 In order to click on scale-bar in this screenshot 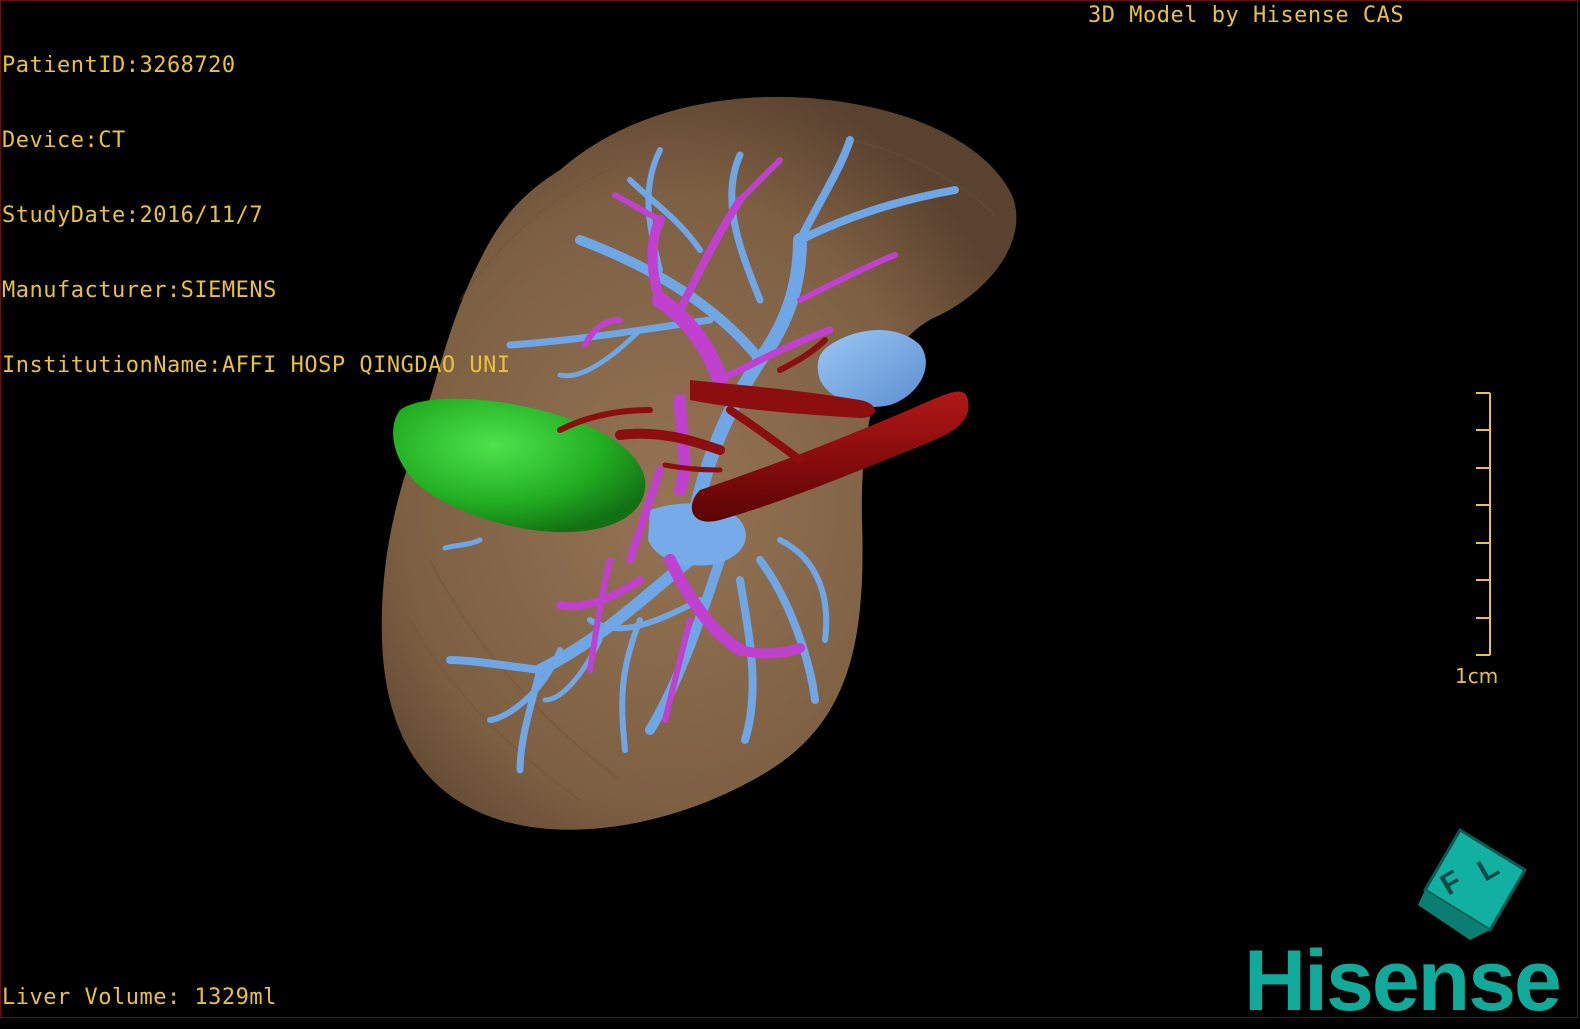, I will do `click(1483, 524)`.